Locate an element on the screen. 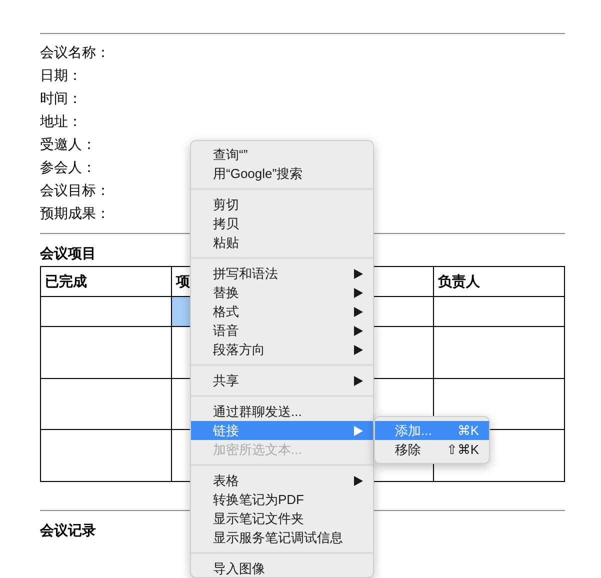 The height and width of the screenshot is (578, 601). field-label: 会议目标： is located at coordinates (75, 190).